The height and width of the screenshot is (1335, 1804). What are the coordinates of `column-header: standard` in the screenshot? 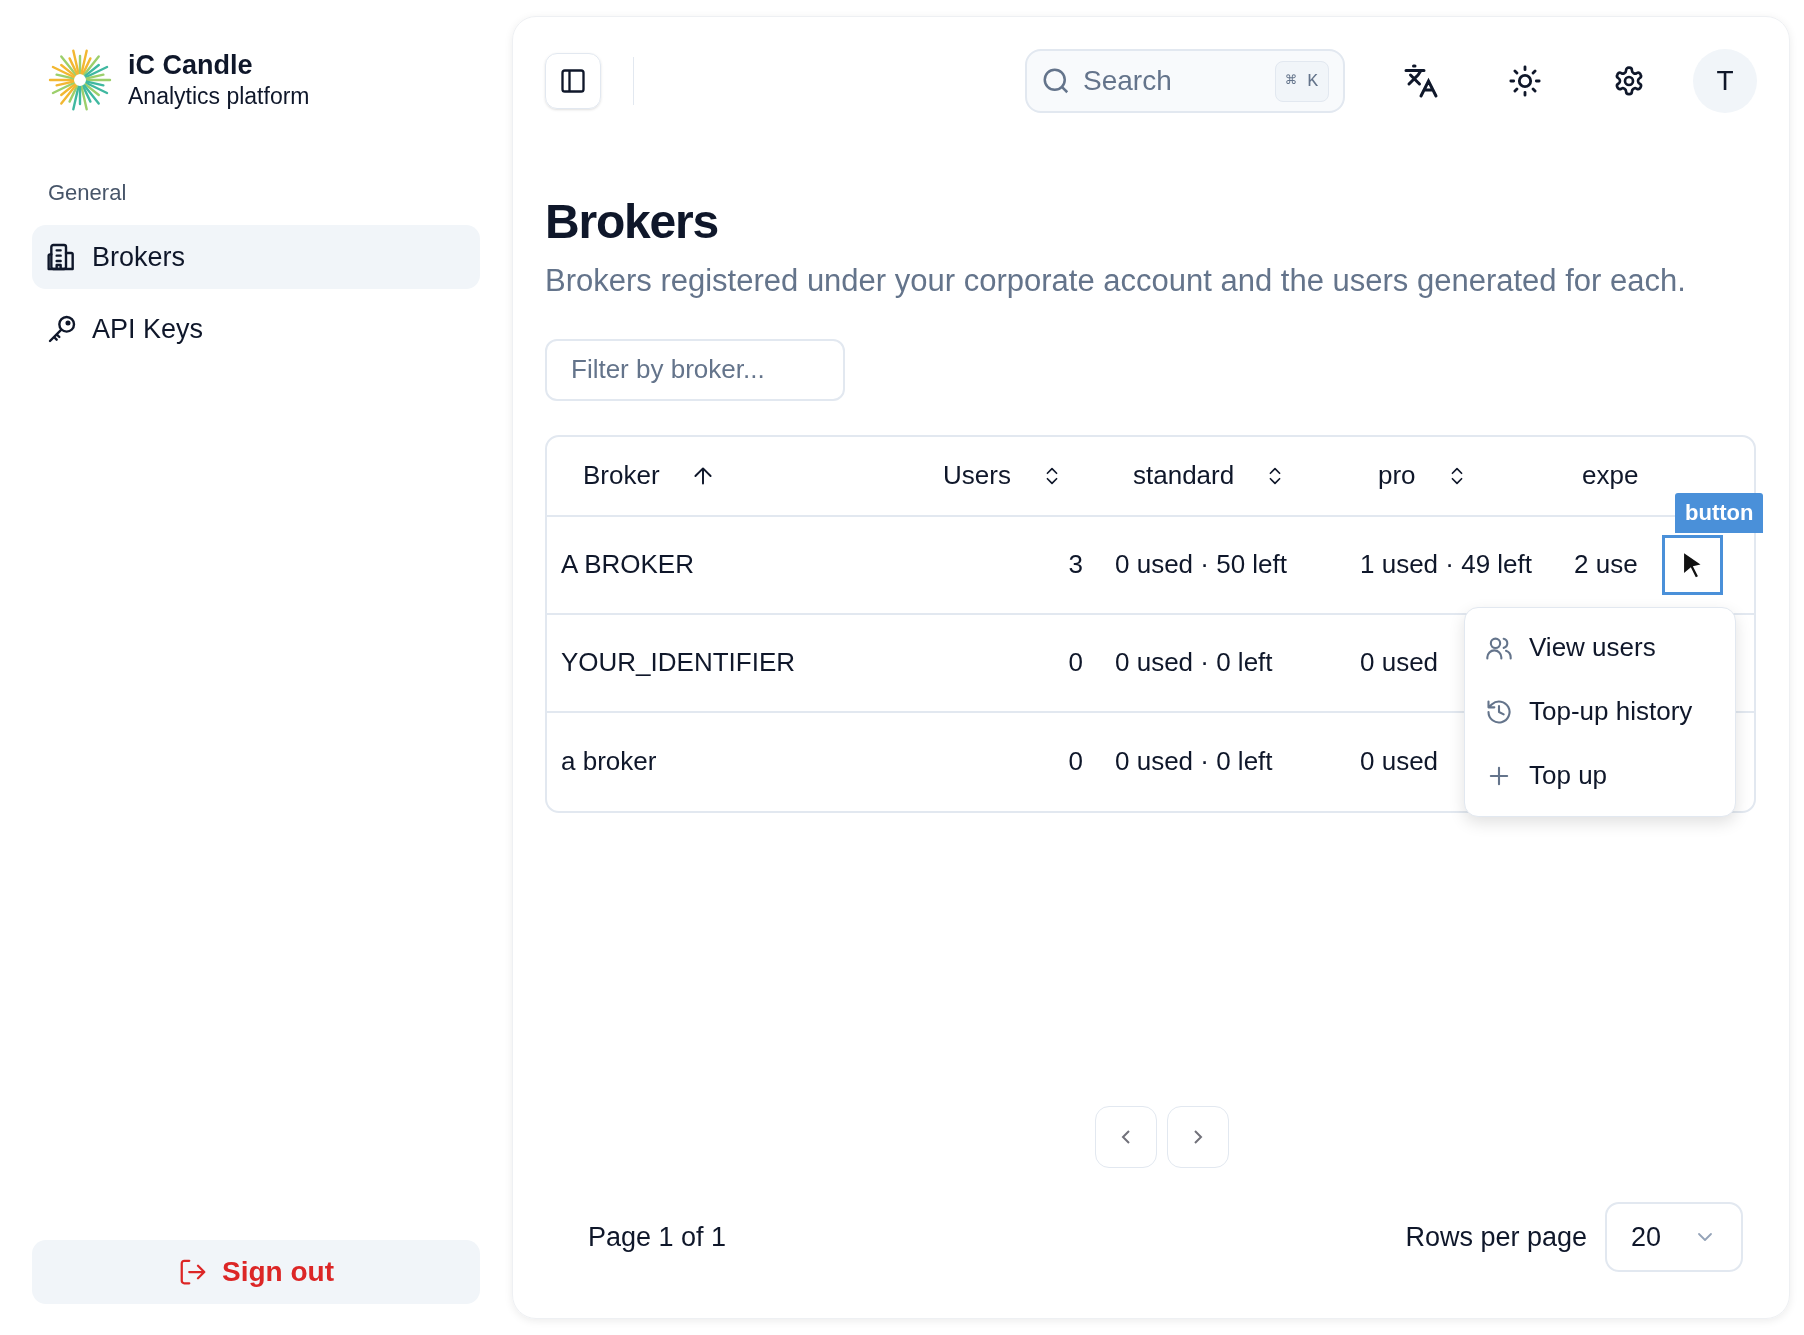 It's located at (1210, 475).